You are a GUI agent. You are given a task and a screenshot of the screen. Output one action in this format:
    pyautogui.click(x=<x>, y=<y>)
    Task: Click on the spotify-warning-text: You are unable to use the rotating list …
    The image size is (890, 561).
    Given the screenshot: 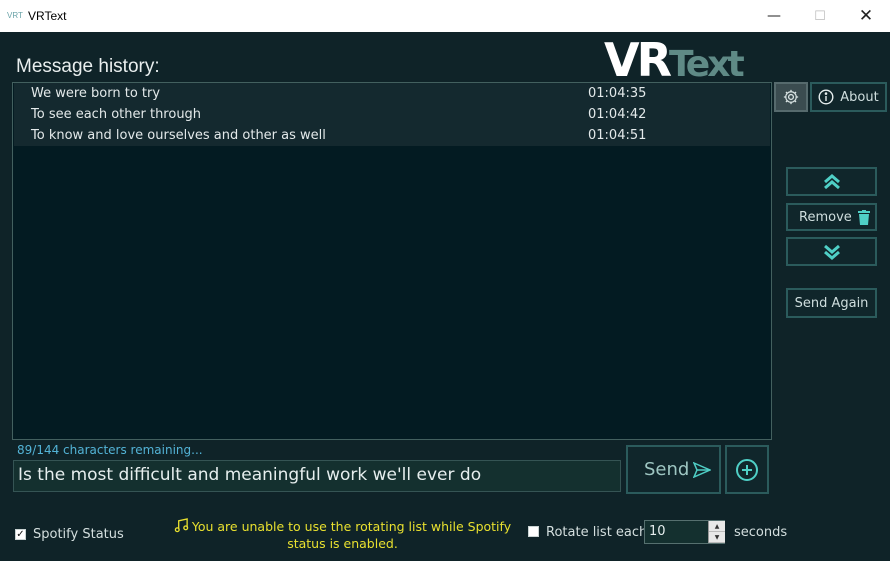 What is the action you would take?
    pyautogui.click(x=351, y=535)
    